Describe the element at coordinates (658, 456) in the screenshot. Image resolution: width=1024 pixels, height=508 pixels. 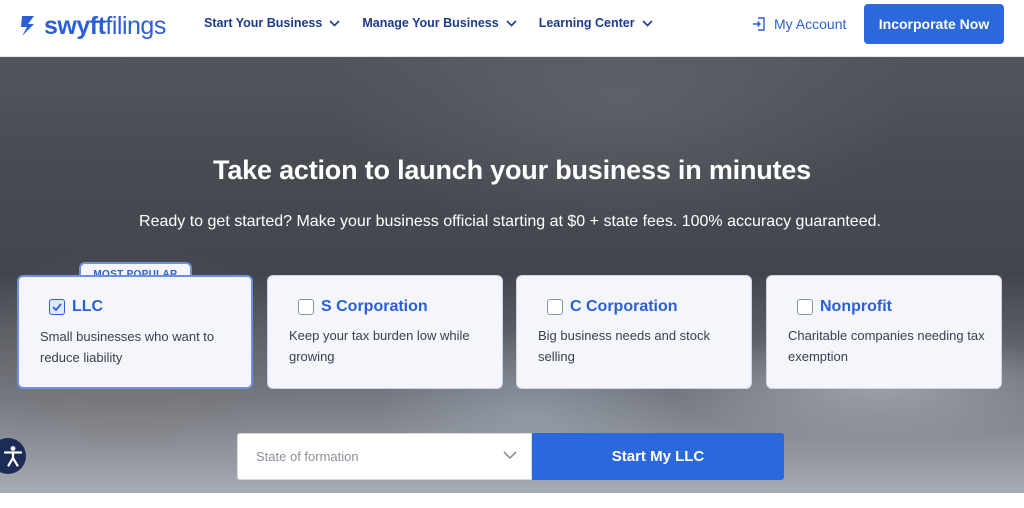
I see `start-my-llc-button: Start My LLC` at that location.